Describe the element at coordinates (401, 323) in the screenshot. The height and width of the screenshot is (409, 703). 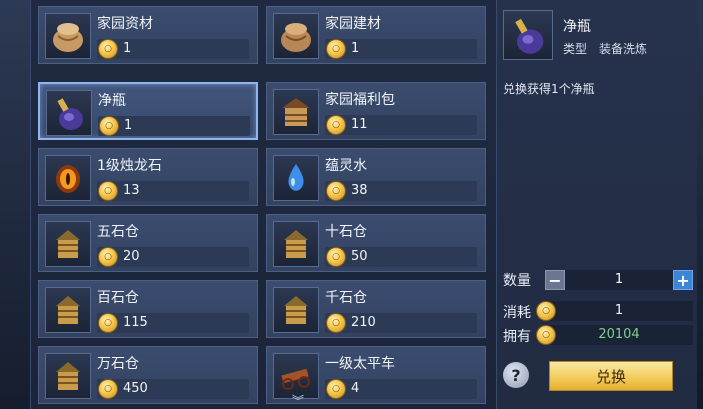
I see `price-bar: ○ 210` at that location.